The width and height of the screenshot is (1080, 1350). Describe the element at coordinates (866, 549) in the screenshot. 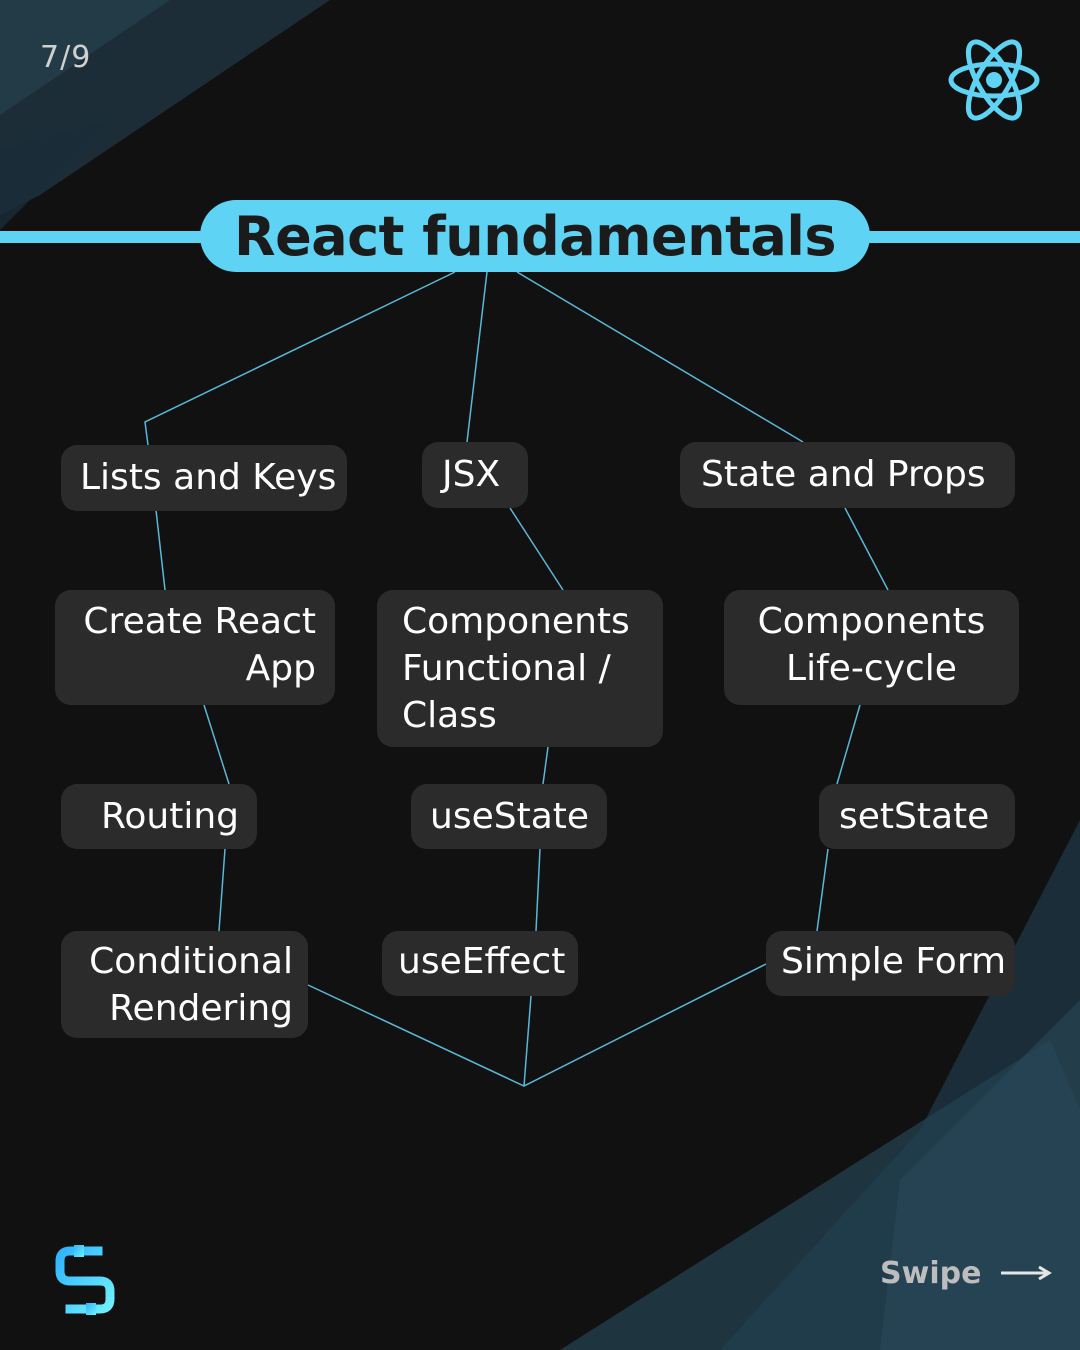

I see `connector-state-lifecycle` at that location.